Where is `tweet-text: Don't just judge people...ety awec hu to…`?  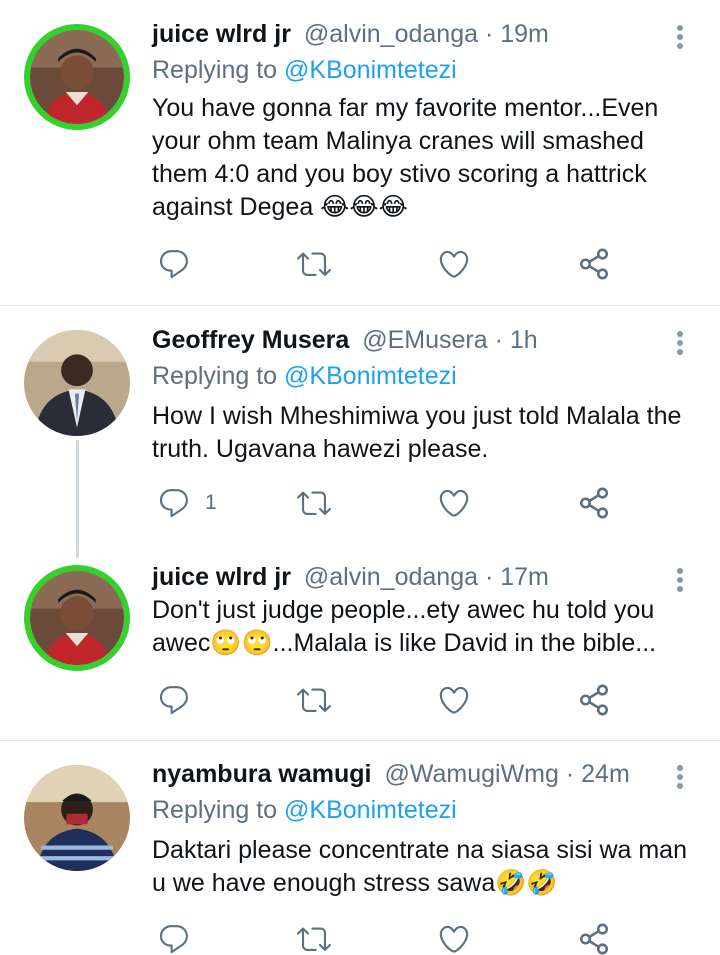
tweet-text: Don't just judge people...ety awec hu to… is located at coordinates (404, 626).